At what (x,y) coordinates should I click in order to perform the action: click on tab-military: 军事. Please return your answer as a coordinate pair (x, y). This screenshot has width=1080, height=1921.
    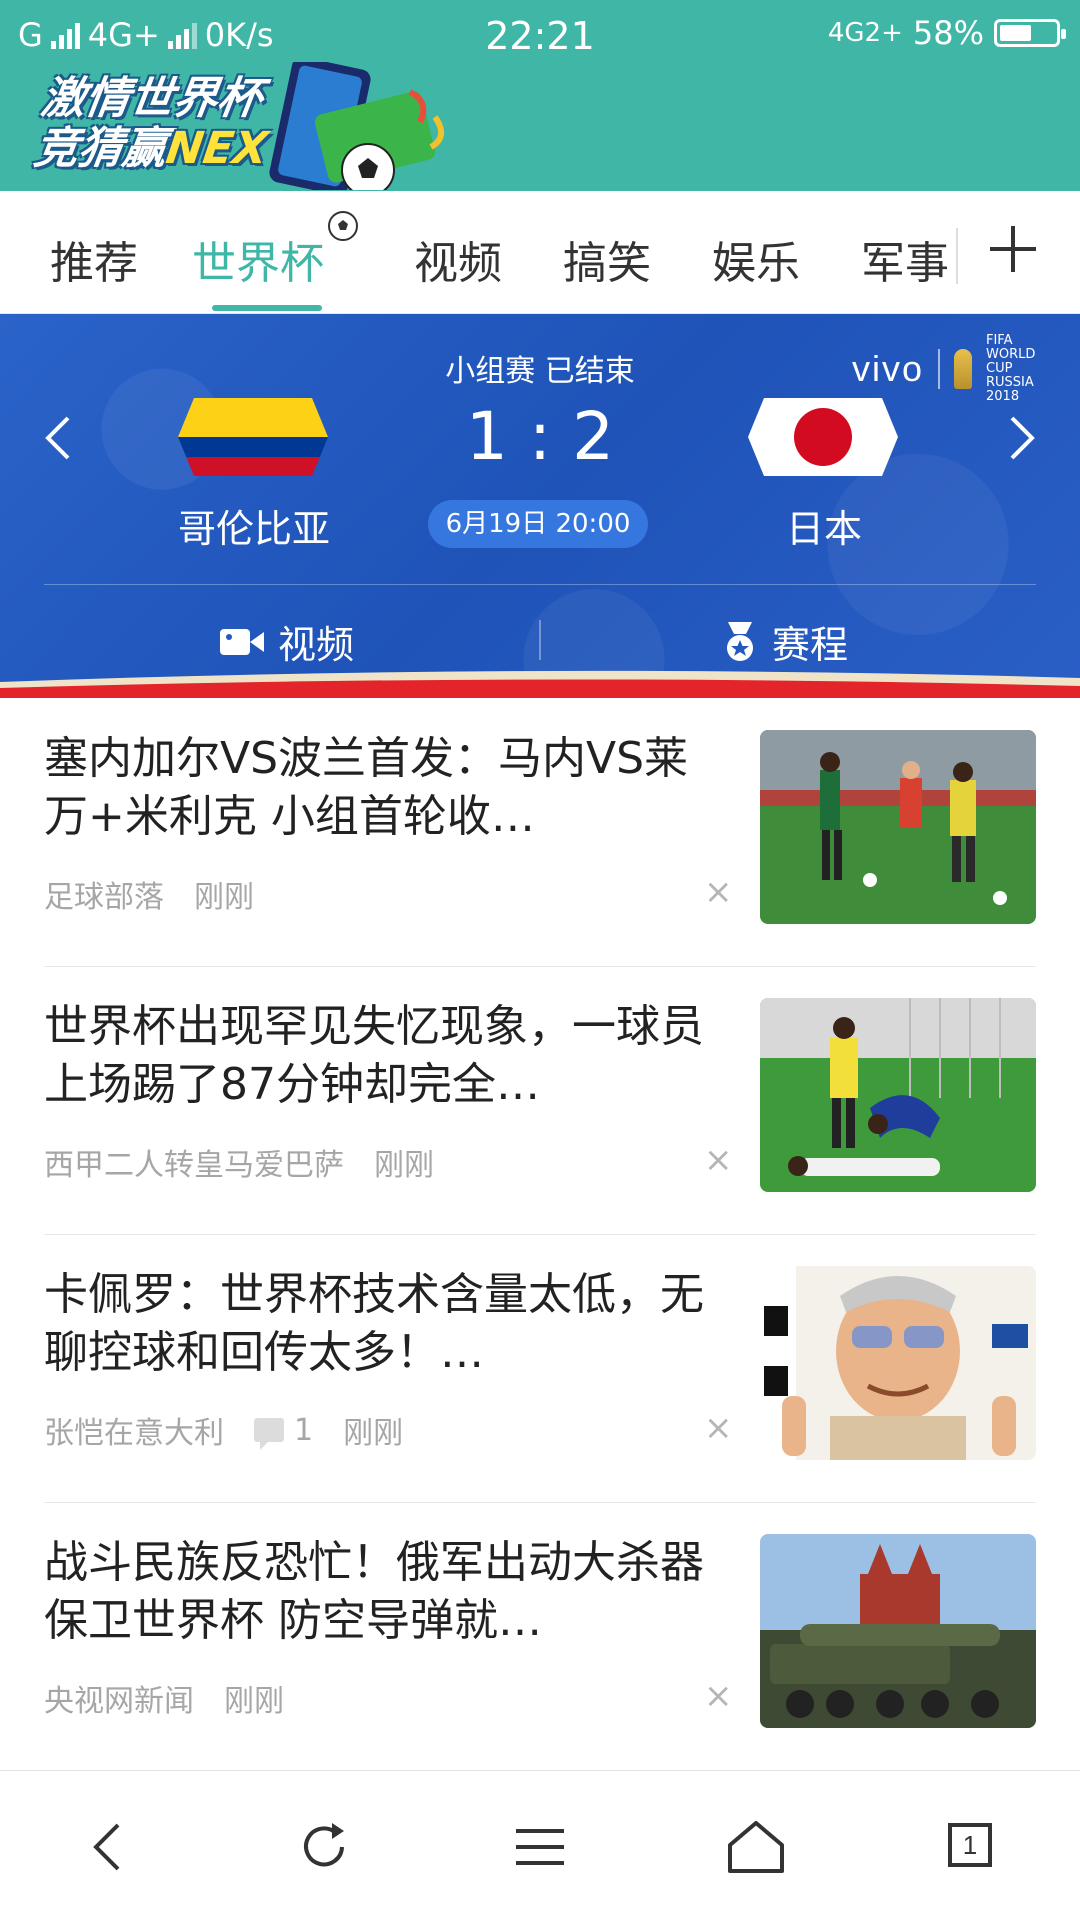
    Looking at the image, I should click on (905, 259).